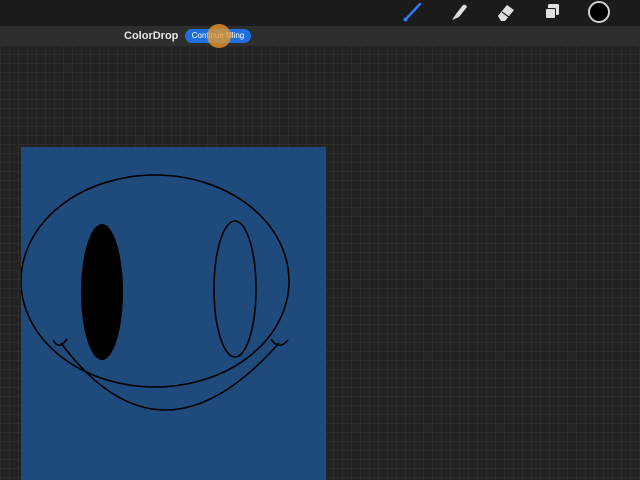 This screenshot has width=640, height=480. I want to click on layers-icon, so click(552, 11).